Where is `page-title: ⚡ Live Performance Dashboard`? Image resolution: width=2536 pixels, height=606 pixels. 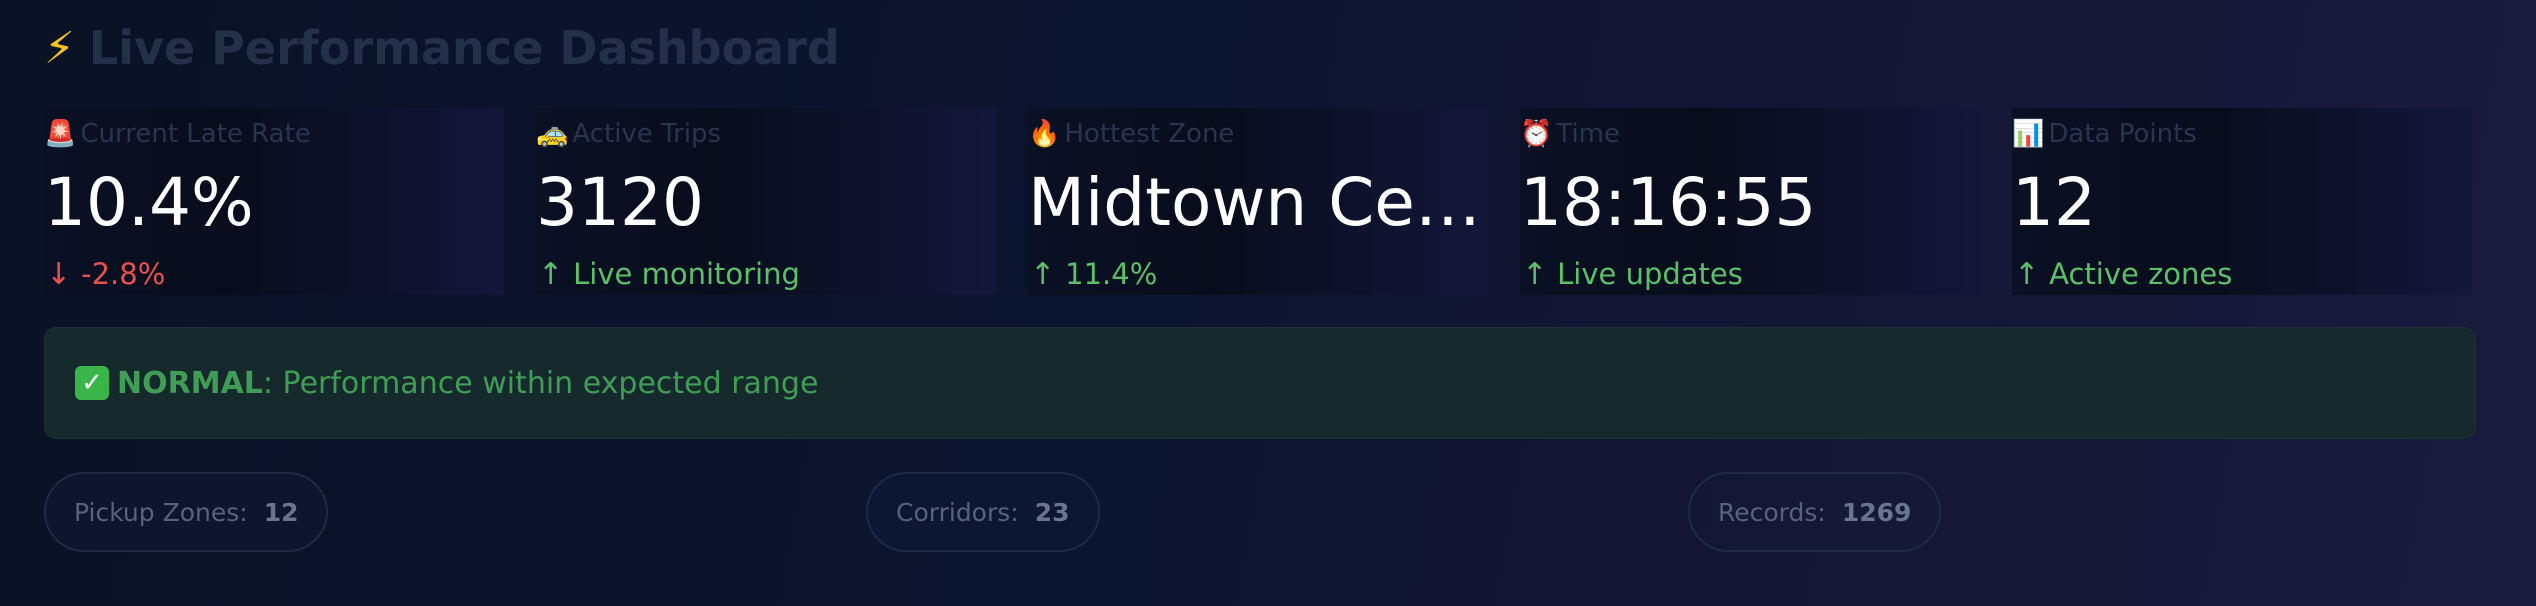 page-title: ⚡ Live Performance Dashboard is located at coordinates (442, 48).